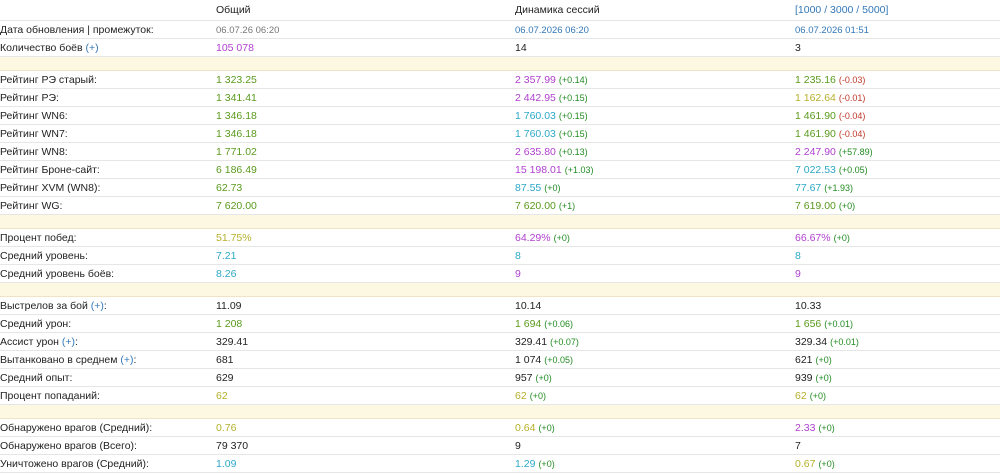 Image resolution: width=1000 pixels, height=473 pixels. Describe the element at coordinates (521, 395) in the screenshot. I see `value: 62` at that location.